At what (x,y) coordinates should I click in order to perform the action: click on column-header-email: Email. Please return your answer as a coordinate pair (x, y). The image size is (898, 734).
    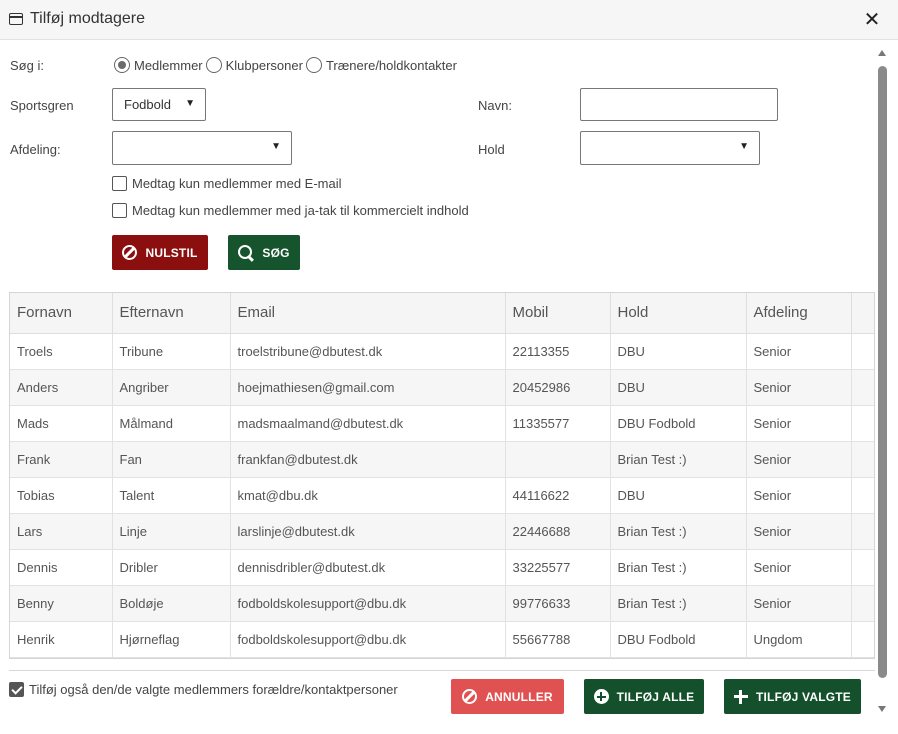
    Looking at the image, I should click on (368, 313).